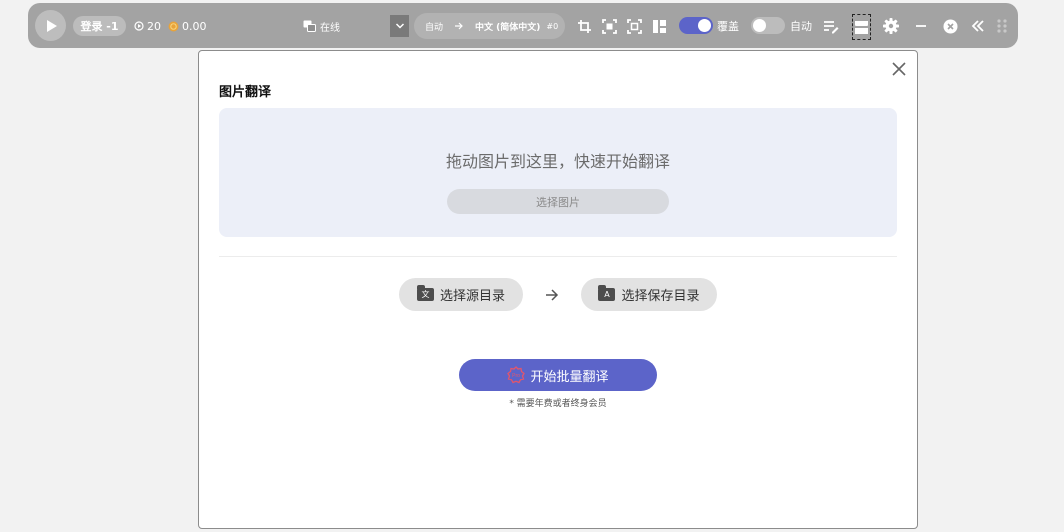 The width and height of the screenshot is (1064, 532). Describe the element at coordinates (508, 27) in the screenshot. I see `target-language: 中文 (简体中文)` at that location.